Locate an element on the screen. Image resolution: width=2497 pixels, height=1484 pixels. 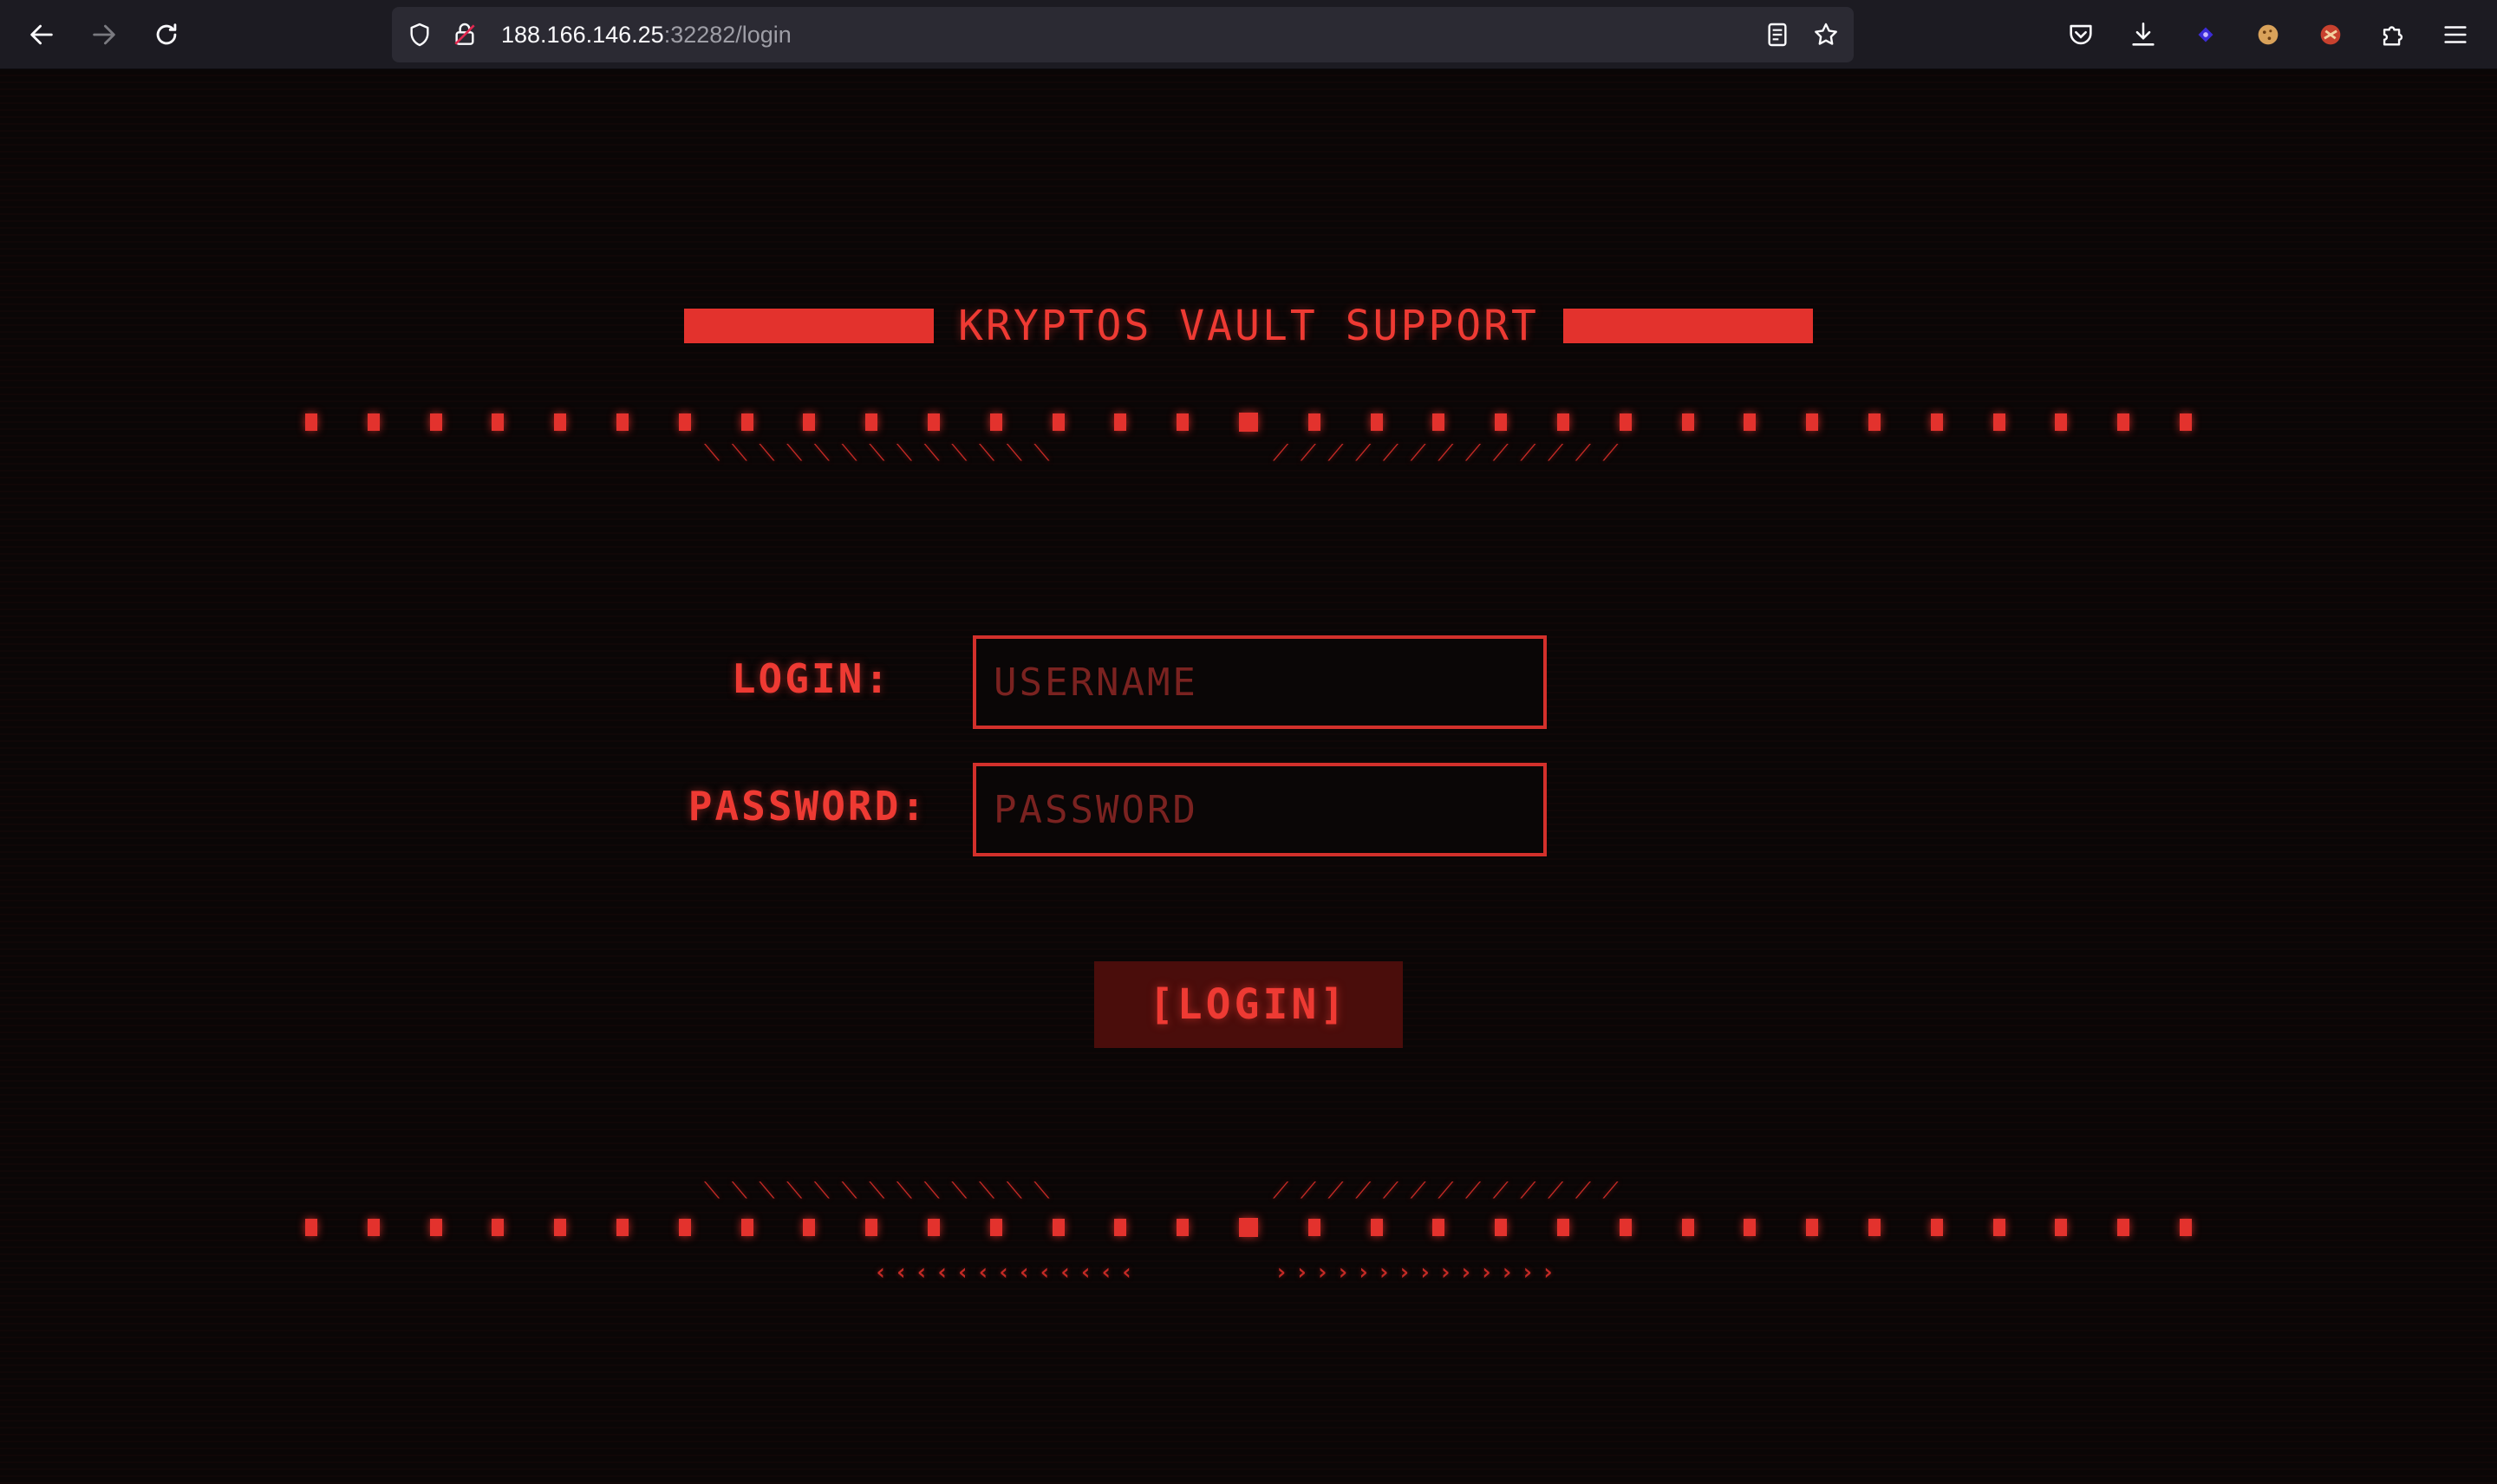
red-extension-icon is located at coordinates (2330, 34).